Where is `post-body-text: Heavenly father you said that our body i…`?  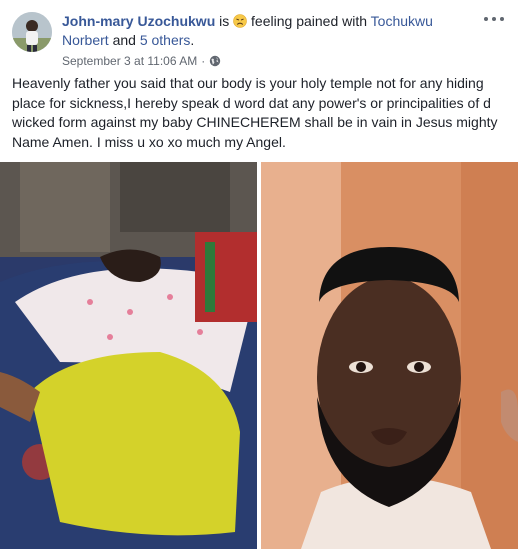
post-body-text: Heavenly father you said that our body i… is located at coordinates (255, 112).